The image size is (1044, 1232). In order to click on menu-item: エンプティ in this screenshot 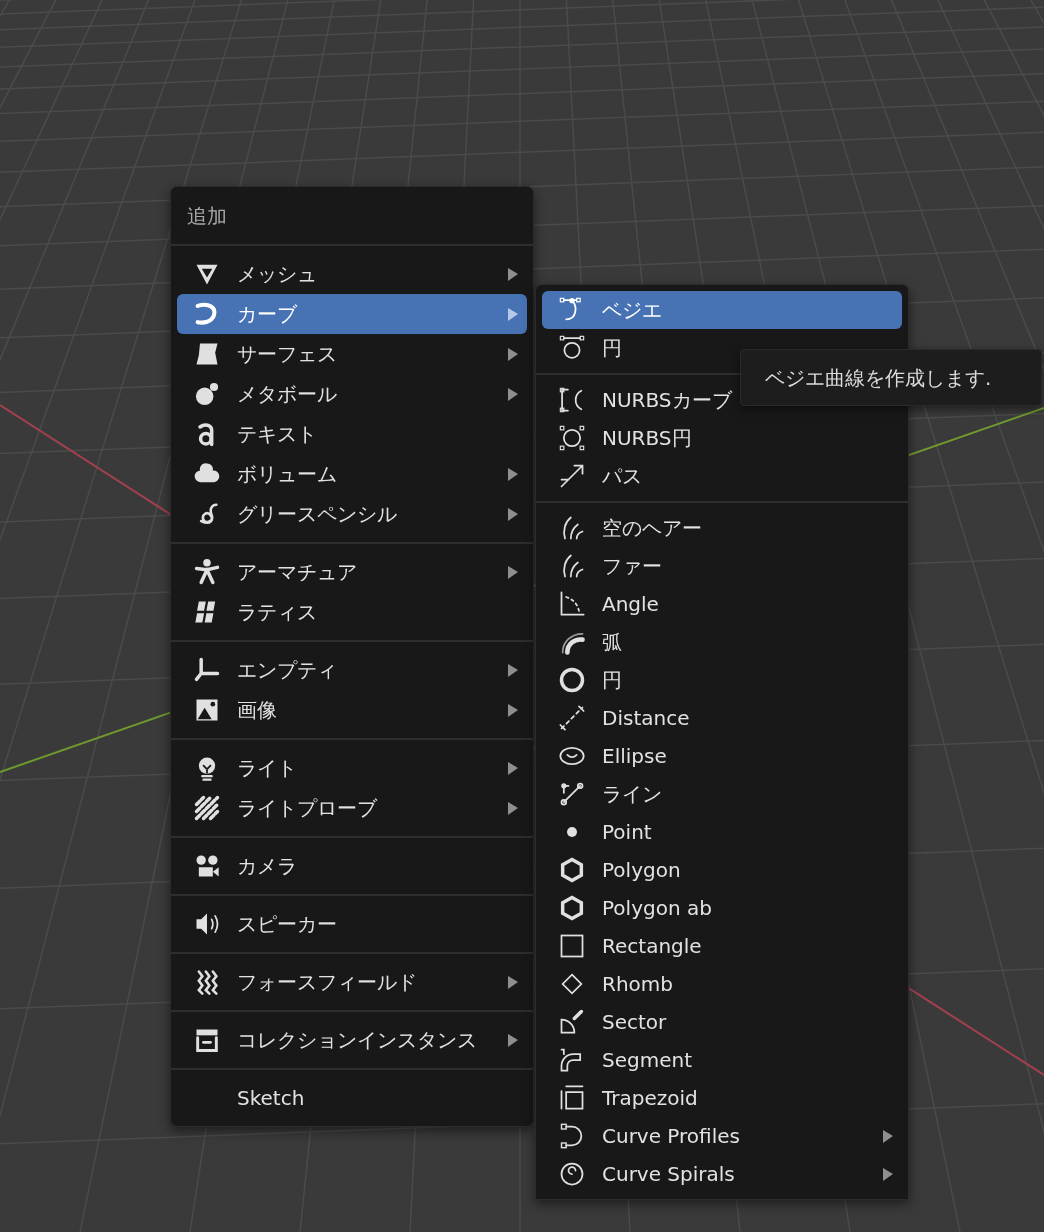, I will do `click(352, 670)`.